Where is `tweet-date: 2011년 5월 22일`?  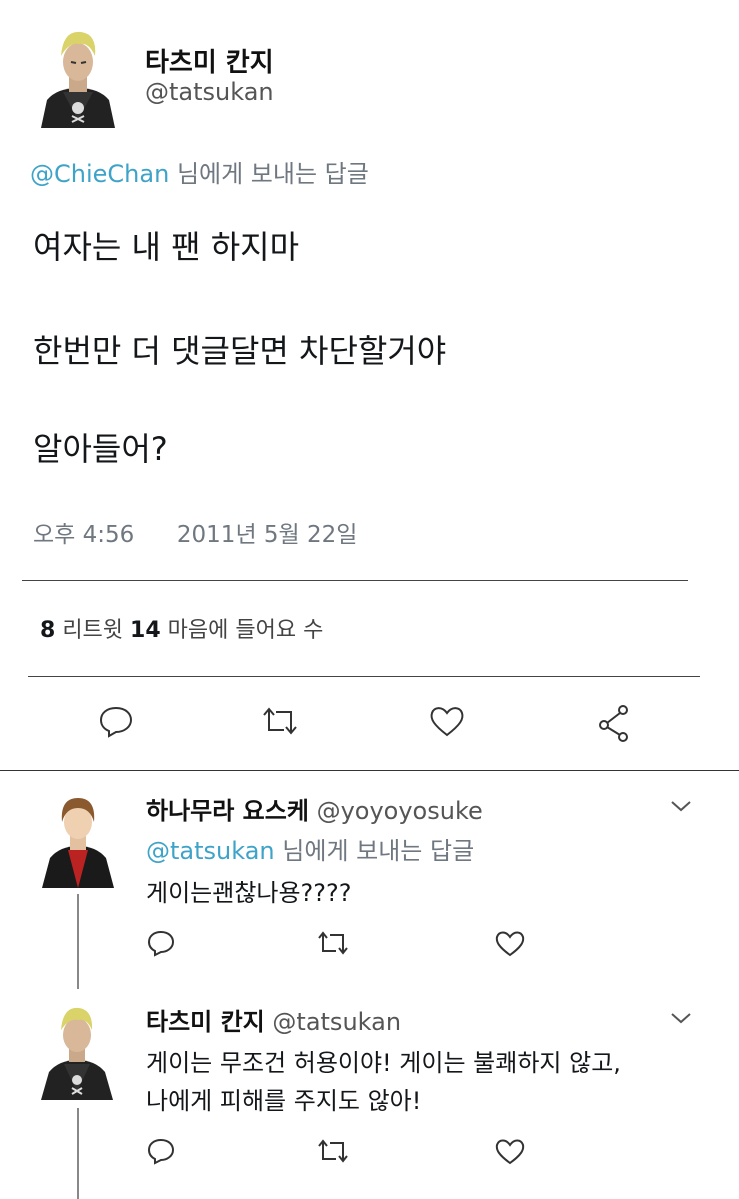
tweet-date: 2011년 5월 22일 is located at coordinates (267, 535).